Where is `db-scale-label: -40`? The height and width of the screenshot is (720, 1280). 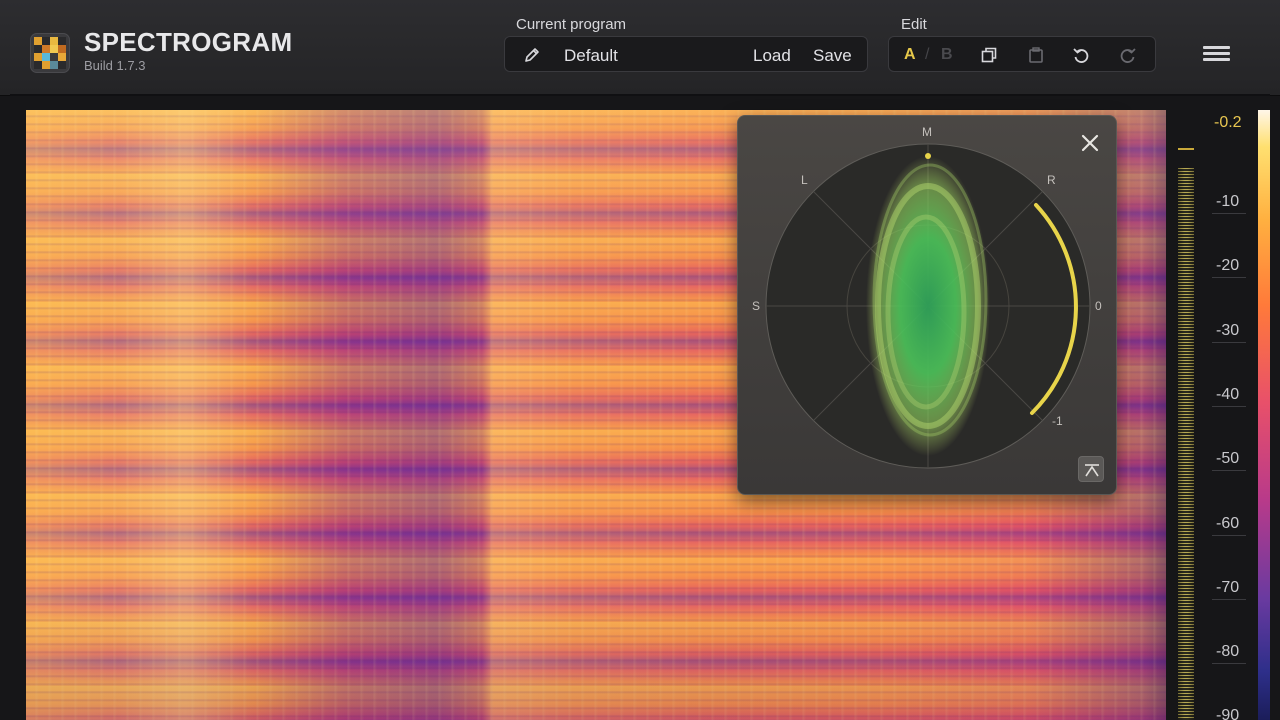 db-scale-label: -40 is located at coordinates (1228, 394).